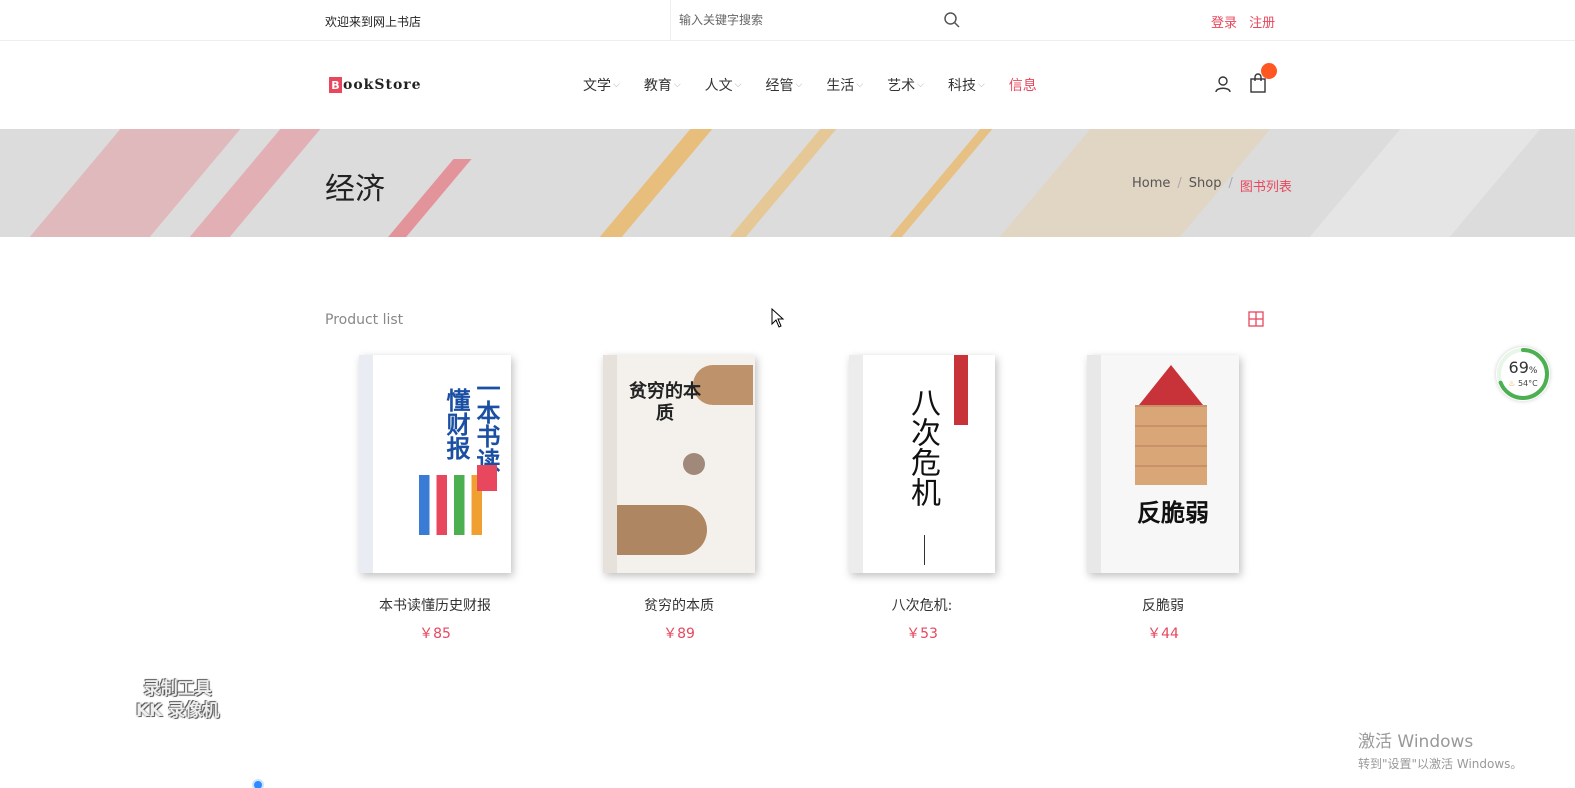 Image resolution: width=1575 pixels, height=788 pixels. Describe the element at coordinates (1223, 84) in the screenshot. I see `user-icon` at that location.